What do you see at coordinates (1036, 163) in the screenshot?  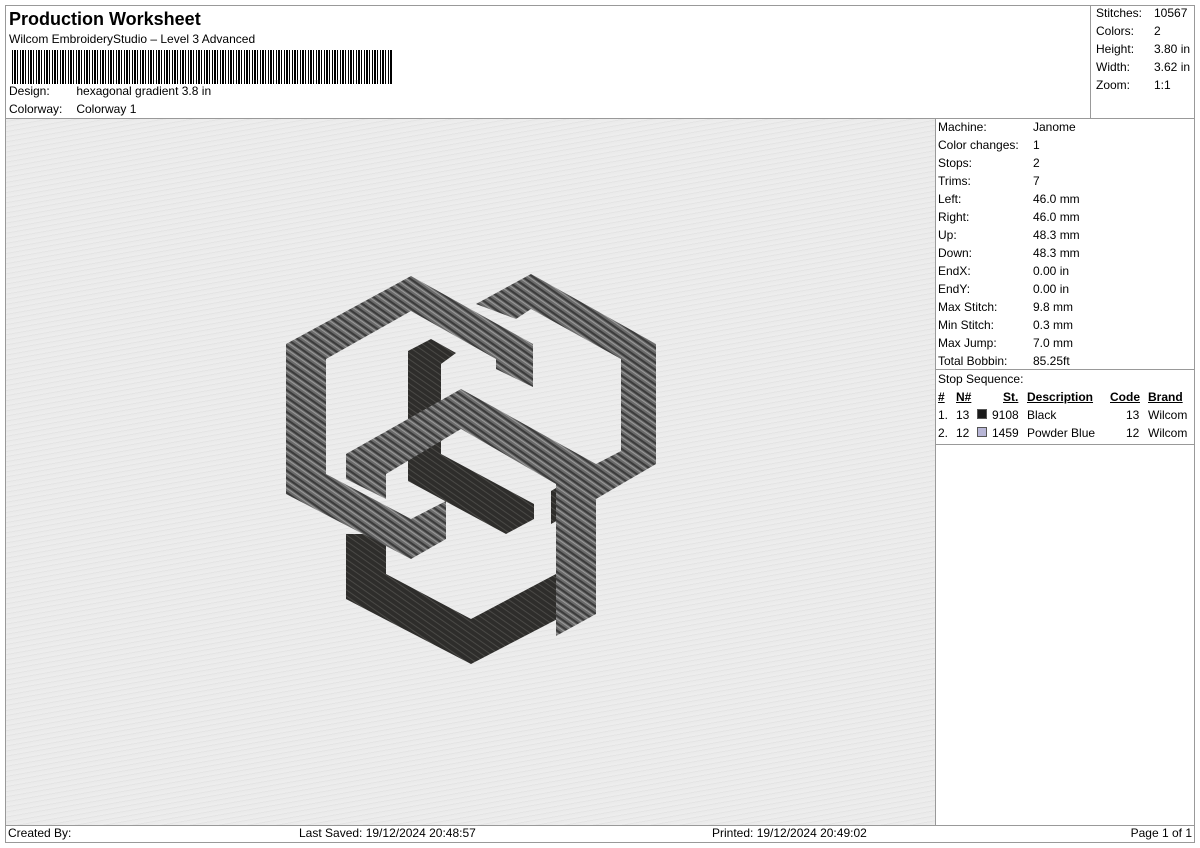 I see `info-value: 2` at bounding box center [1036, 163].